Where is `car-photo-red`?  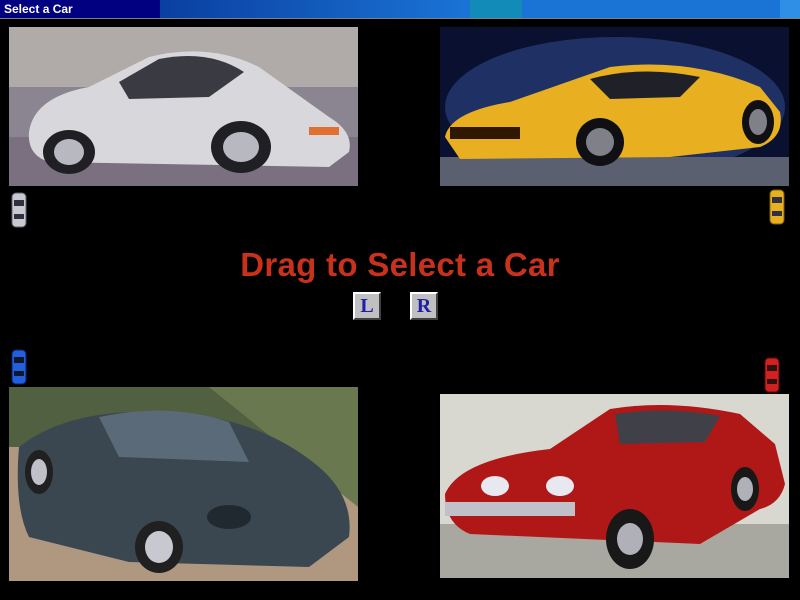 car-photo-red is located at coordinates (614, 486).